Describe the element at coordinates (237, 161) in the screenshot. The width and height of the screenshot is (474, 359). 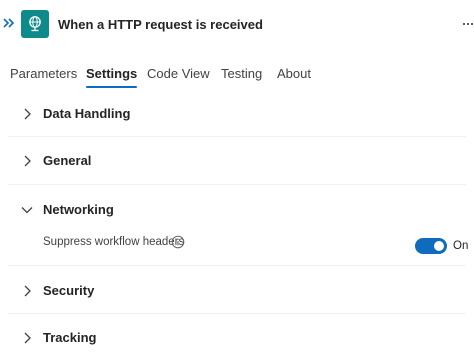
I see `section-general: General` at that location.